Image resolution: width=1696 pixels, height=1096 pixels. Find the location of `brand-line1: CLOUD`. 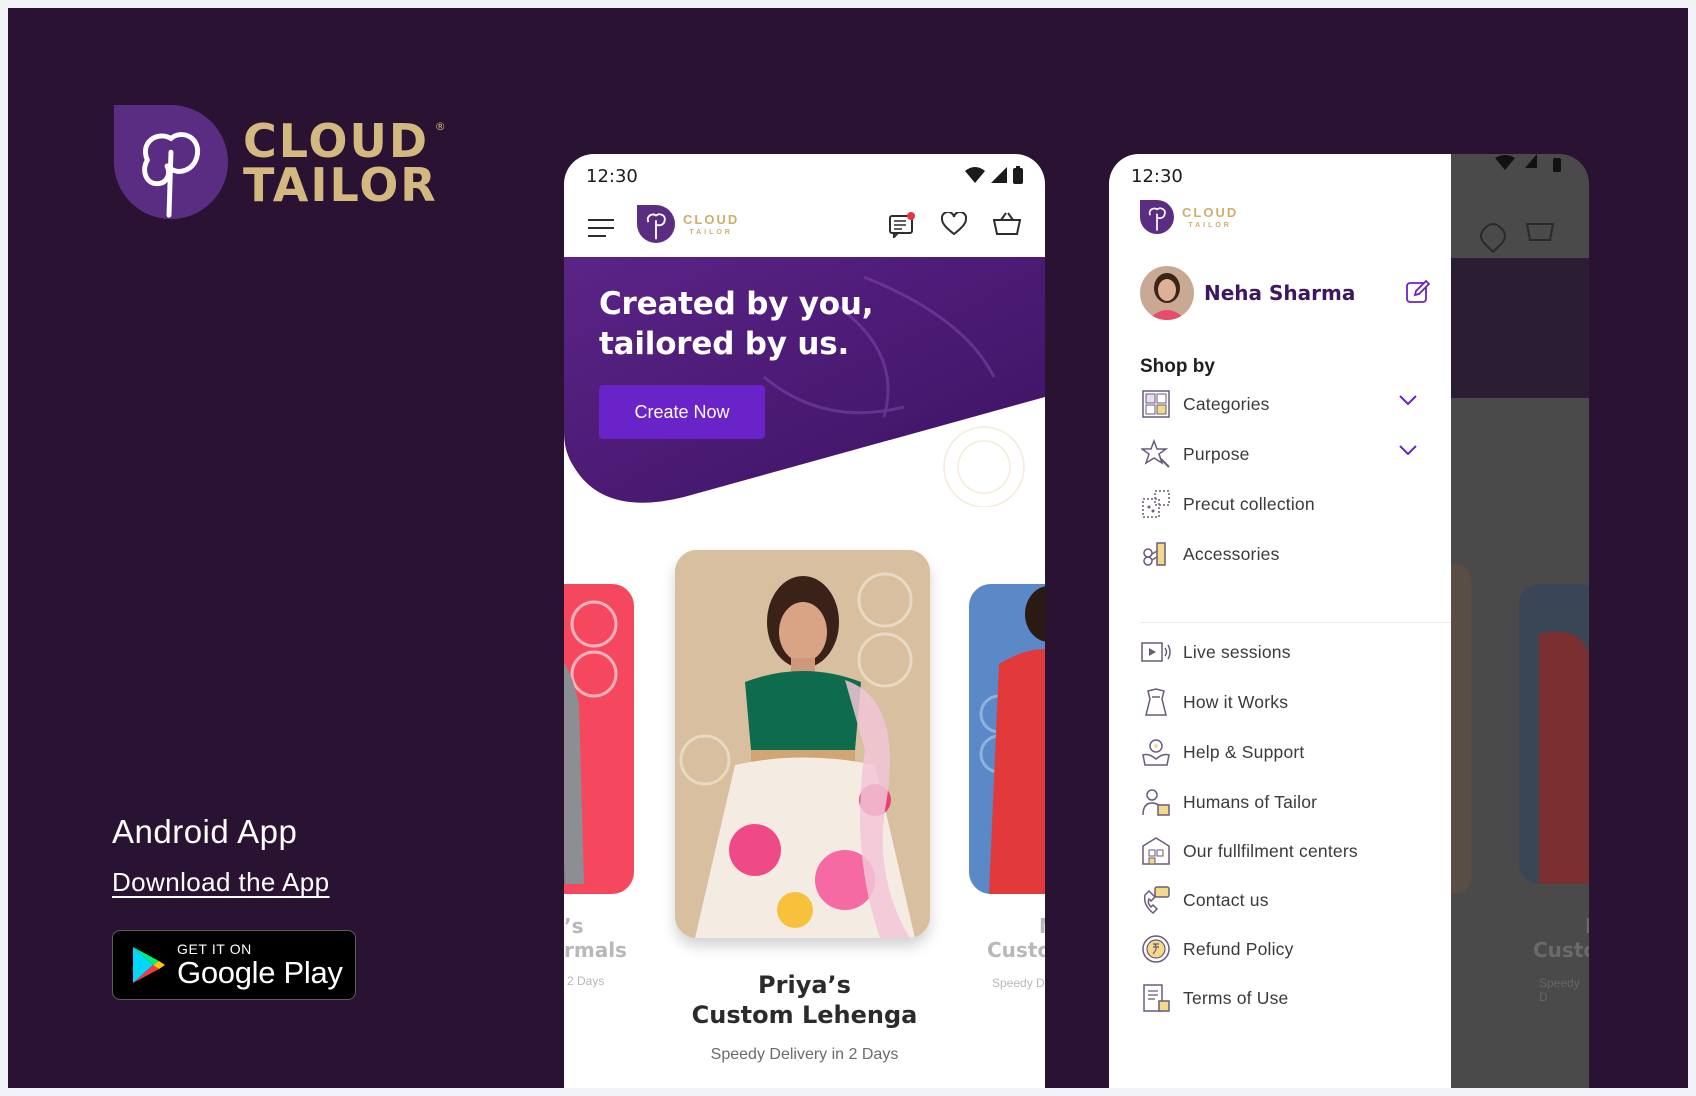

brand-line1: CLOUD is located at coordinates (336, 141).